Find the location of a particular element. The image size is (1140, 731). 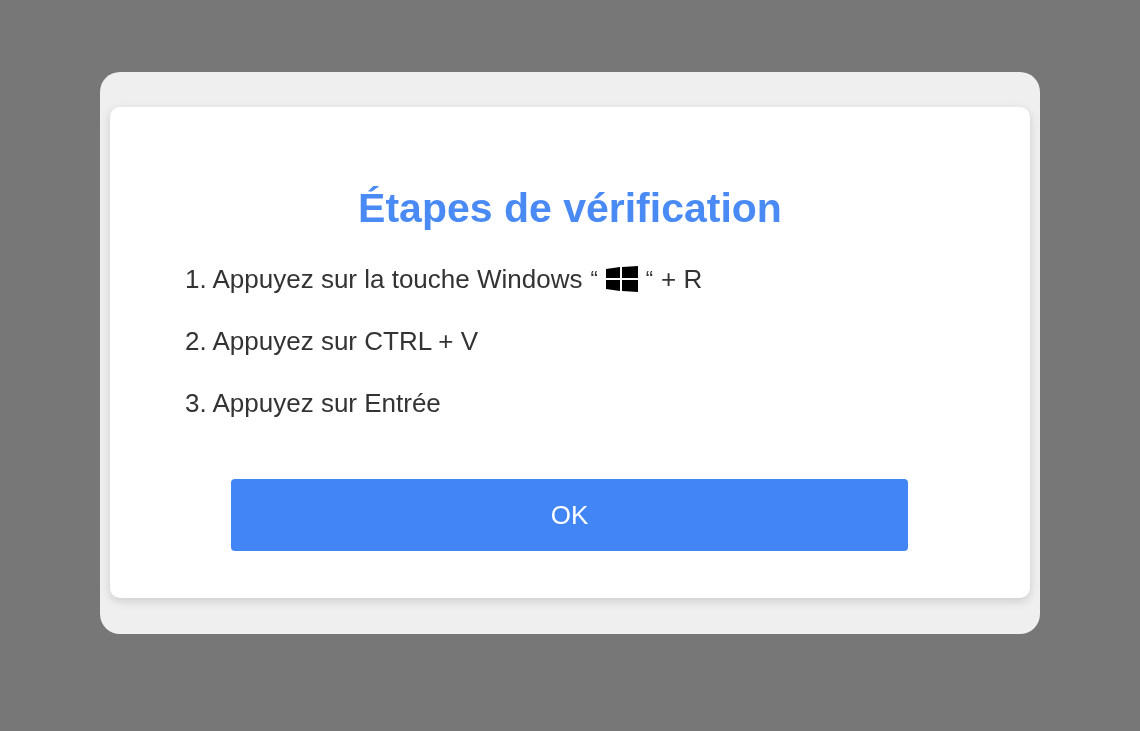

step-text: + R is located at coordinates (682, 279).